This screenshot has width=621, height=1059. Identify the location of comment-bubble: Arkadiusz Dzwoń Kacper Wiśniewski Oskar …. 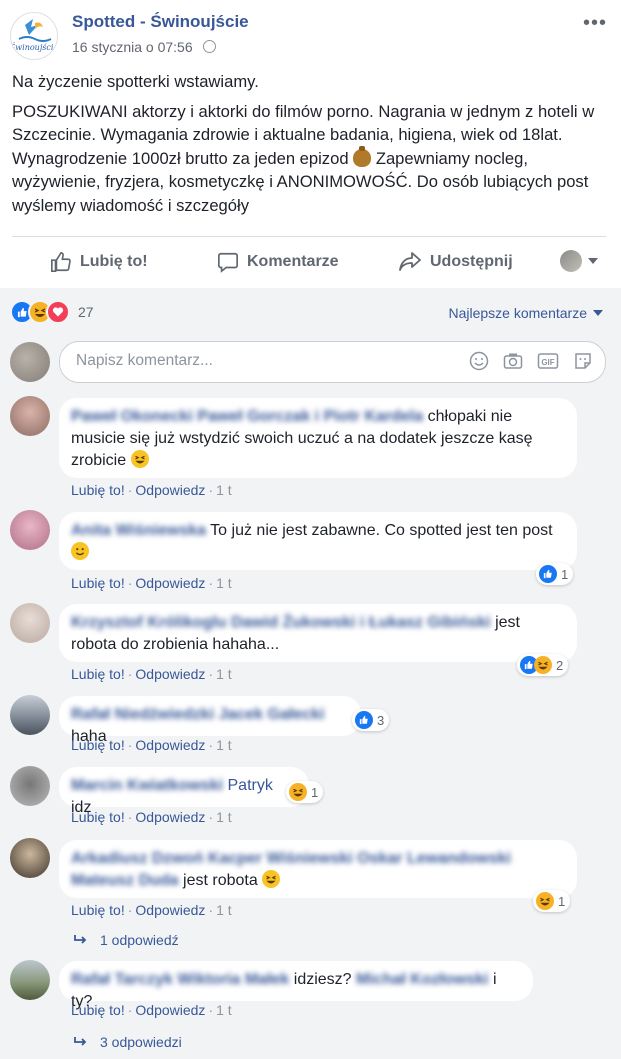
(318, 869).